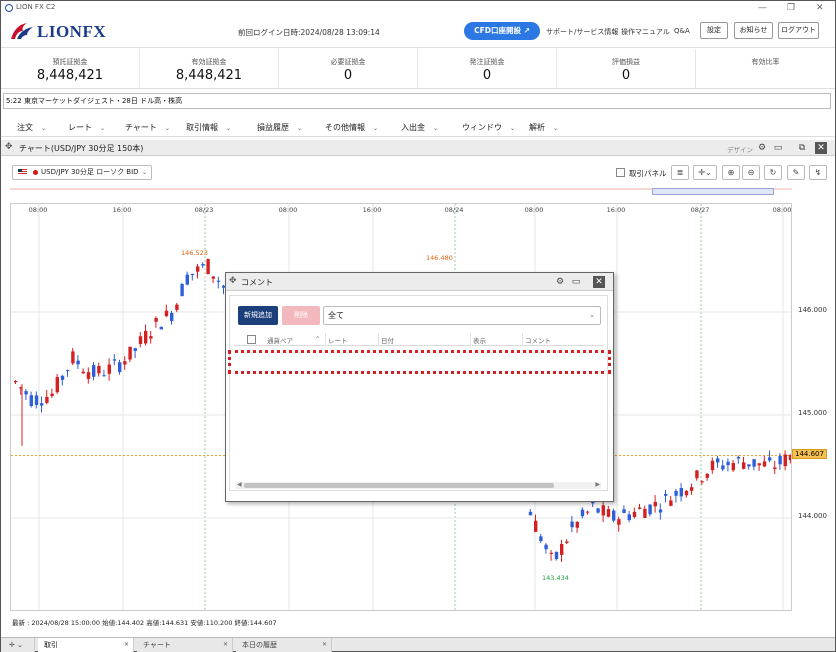  I want to click on support-link: サポート/サービス情報, so click(582, 32).